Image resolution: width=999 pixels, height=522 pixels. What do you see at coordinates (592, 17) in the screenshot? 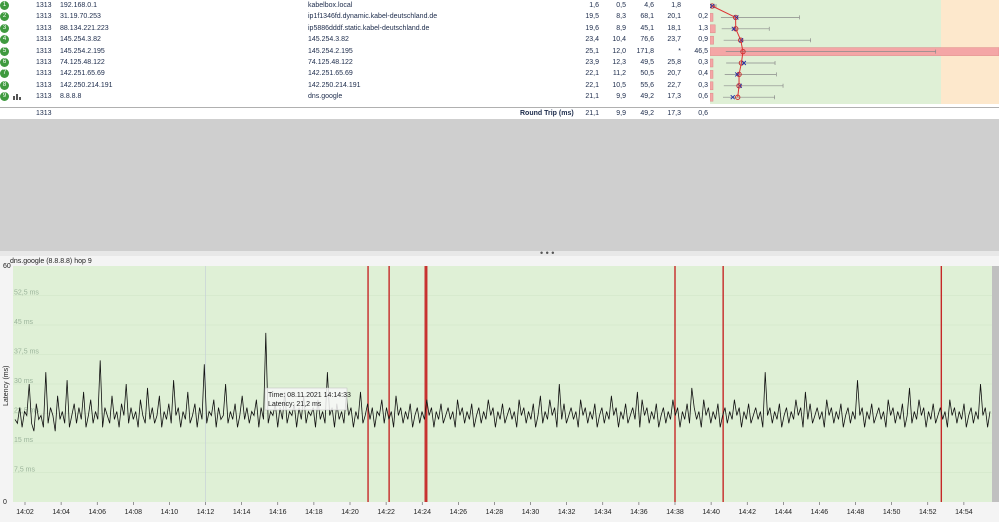
I see `hop-avg: 19,5` at bounding box center [592, 17].